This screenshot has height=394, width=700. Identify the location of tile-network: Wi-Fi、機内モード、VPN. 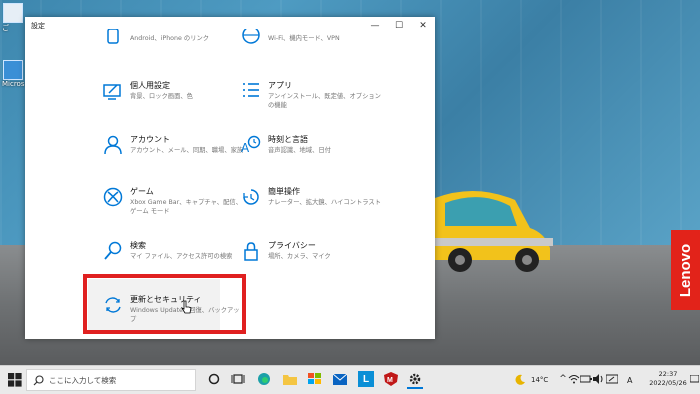
(311, 55).